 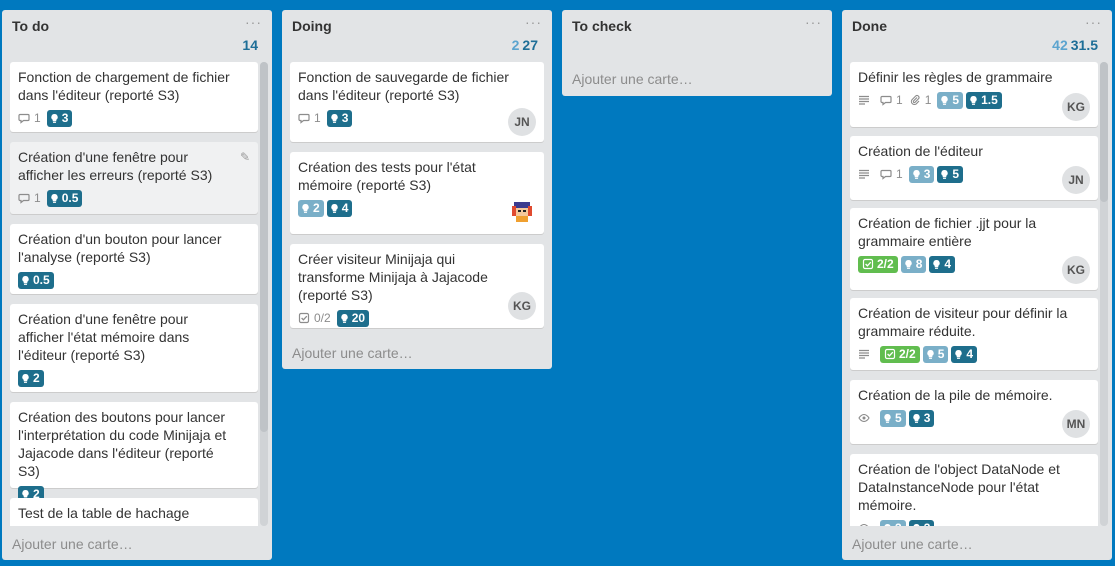 I want to click on avatar: MN, so click(x=1076, y=424).